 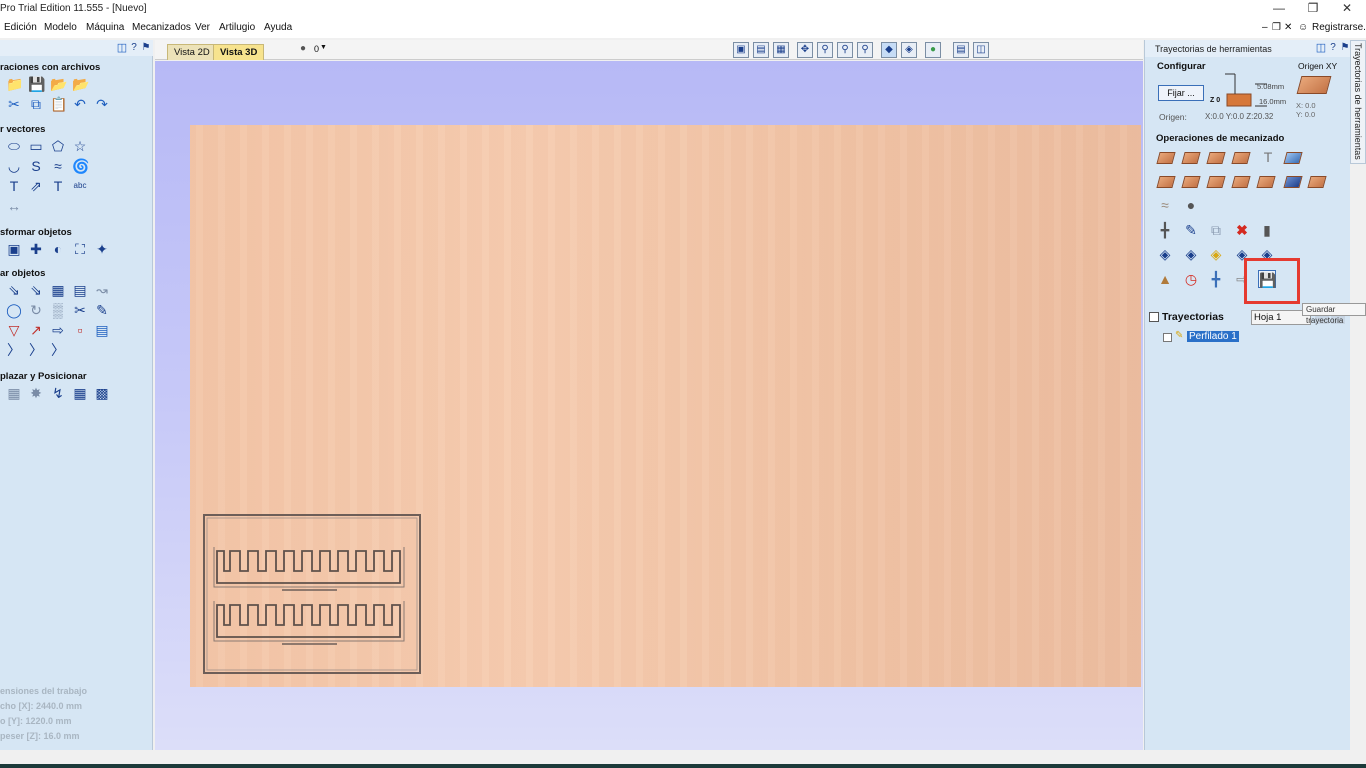 What do you see at coordinates (161, 27) in the screenshot?
I see `menu-mecanizados: Mecanizados` at bounding box center [161, 27].